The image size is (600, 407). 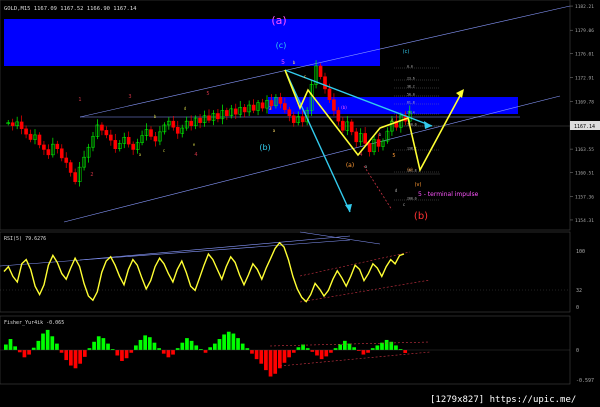 What do you see at coordinates (584, 221) in the screenshot?
I see `price-tick-label: 1154.31` at bounding box center [584, 221].